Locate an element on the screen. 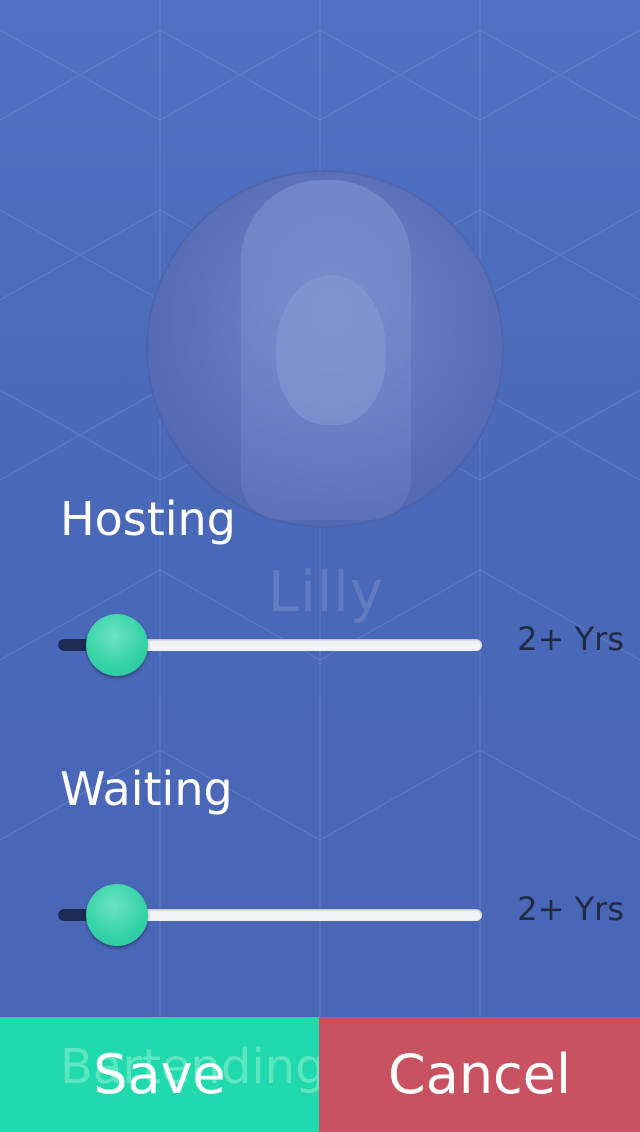 The height and width of the screenshot is (1132, 640). profile-name: Lilly is located at coordinates (325, 592).